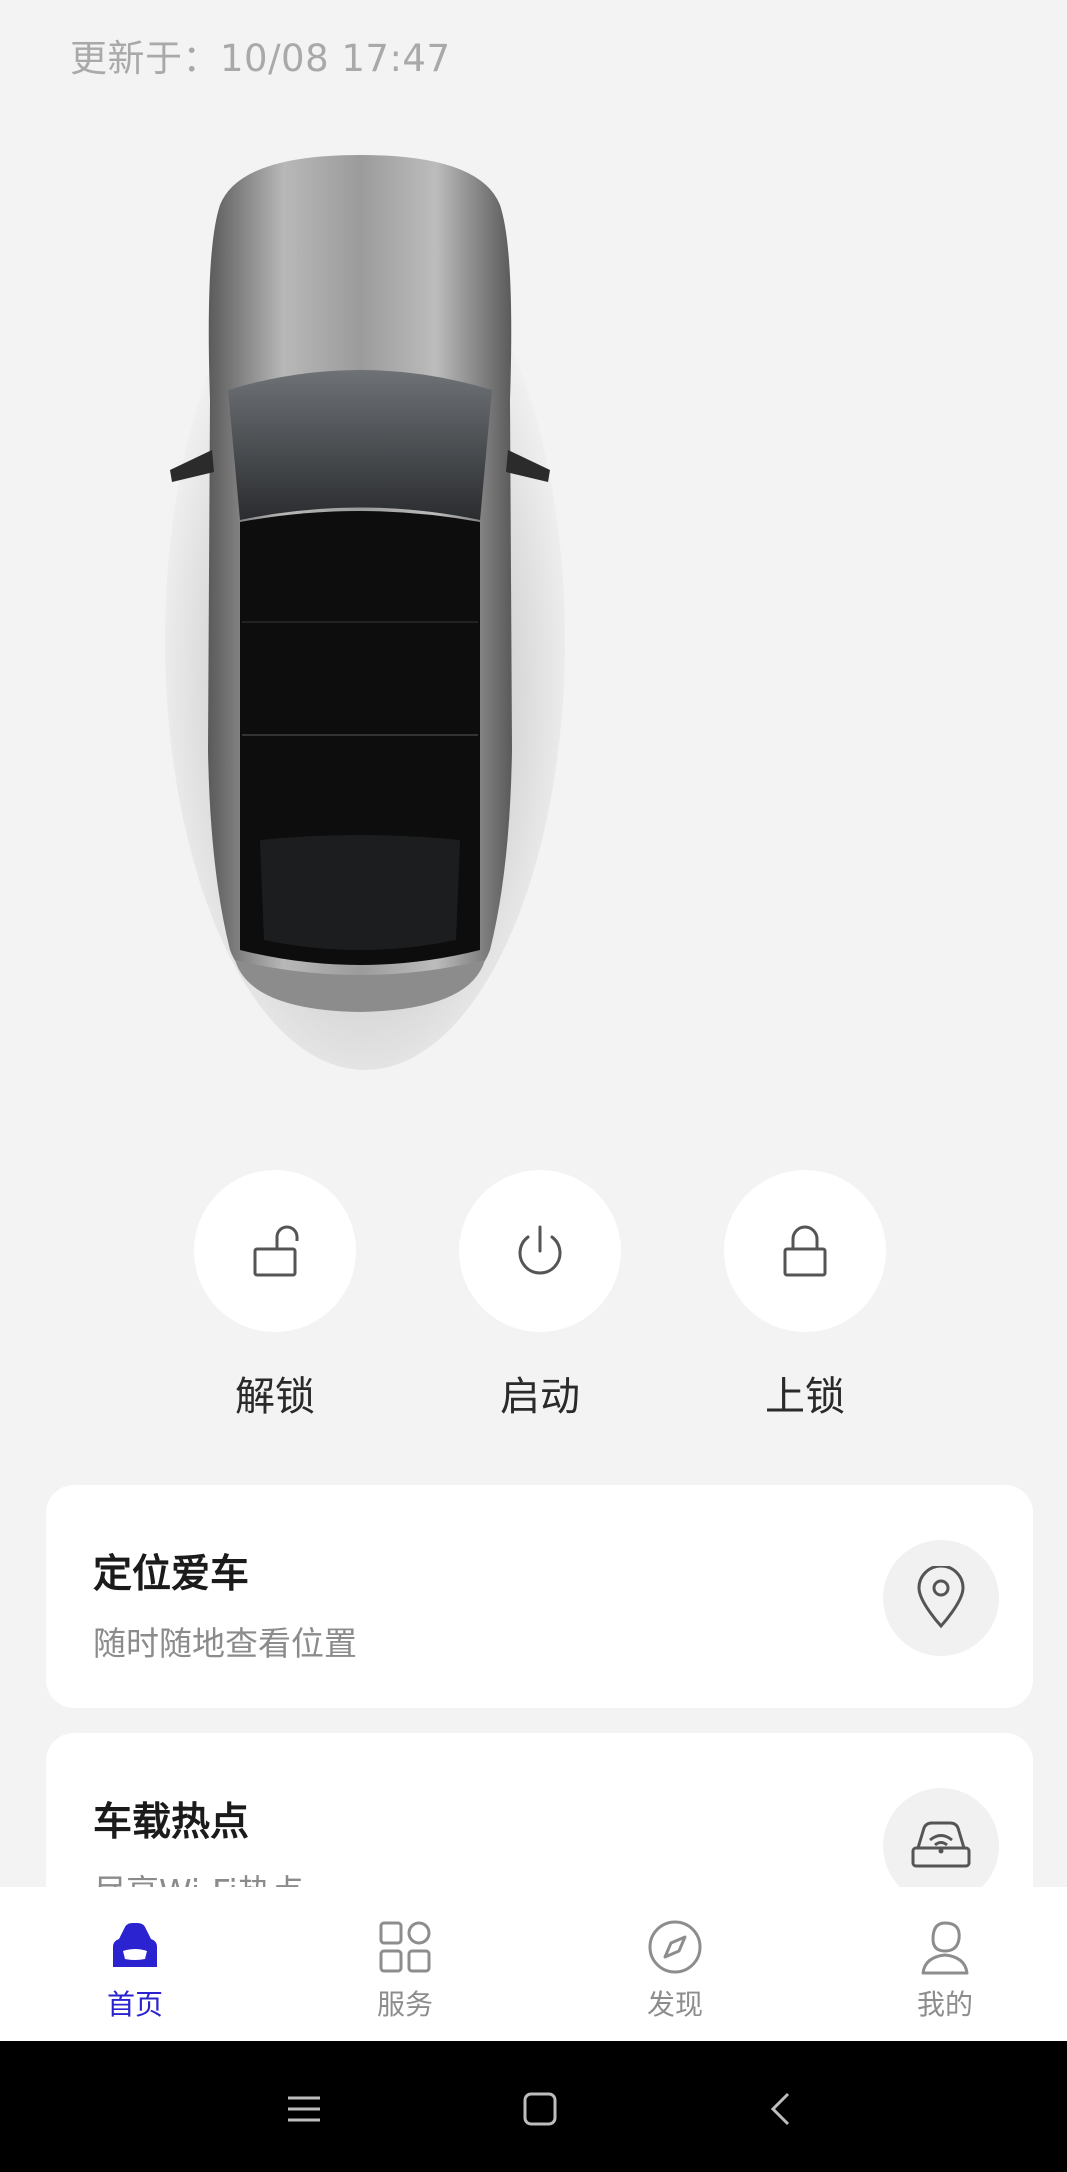  I want to click on unlock-action: 解锁, so click(275, 1296).